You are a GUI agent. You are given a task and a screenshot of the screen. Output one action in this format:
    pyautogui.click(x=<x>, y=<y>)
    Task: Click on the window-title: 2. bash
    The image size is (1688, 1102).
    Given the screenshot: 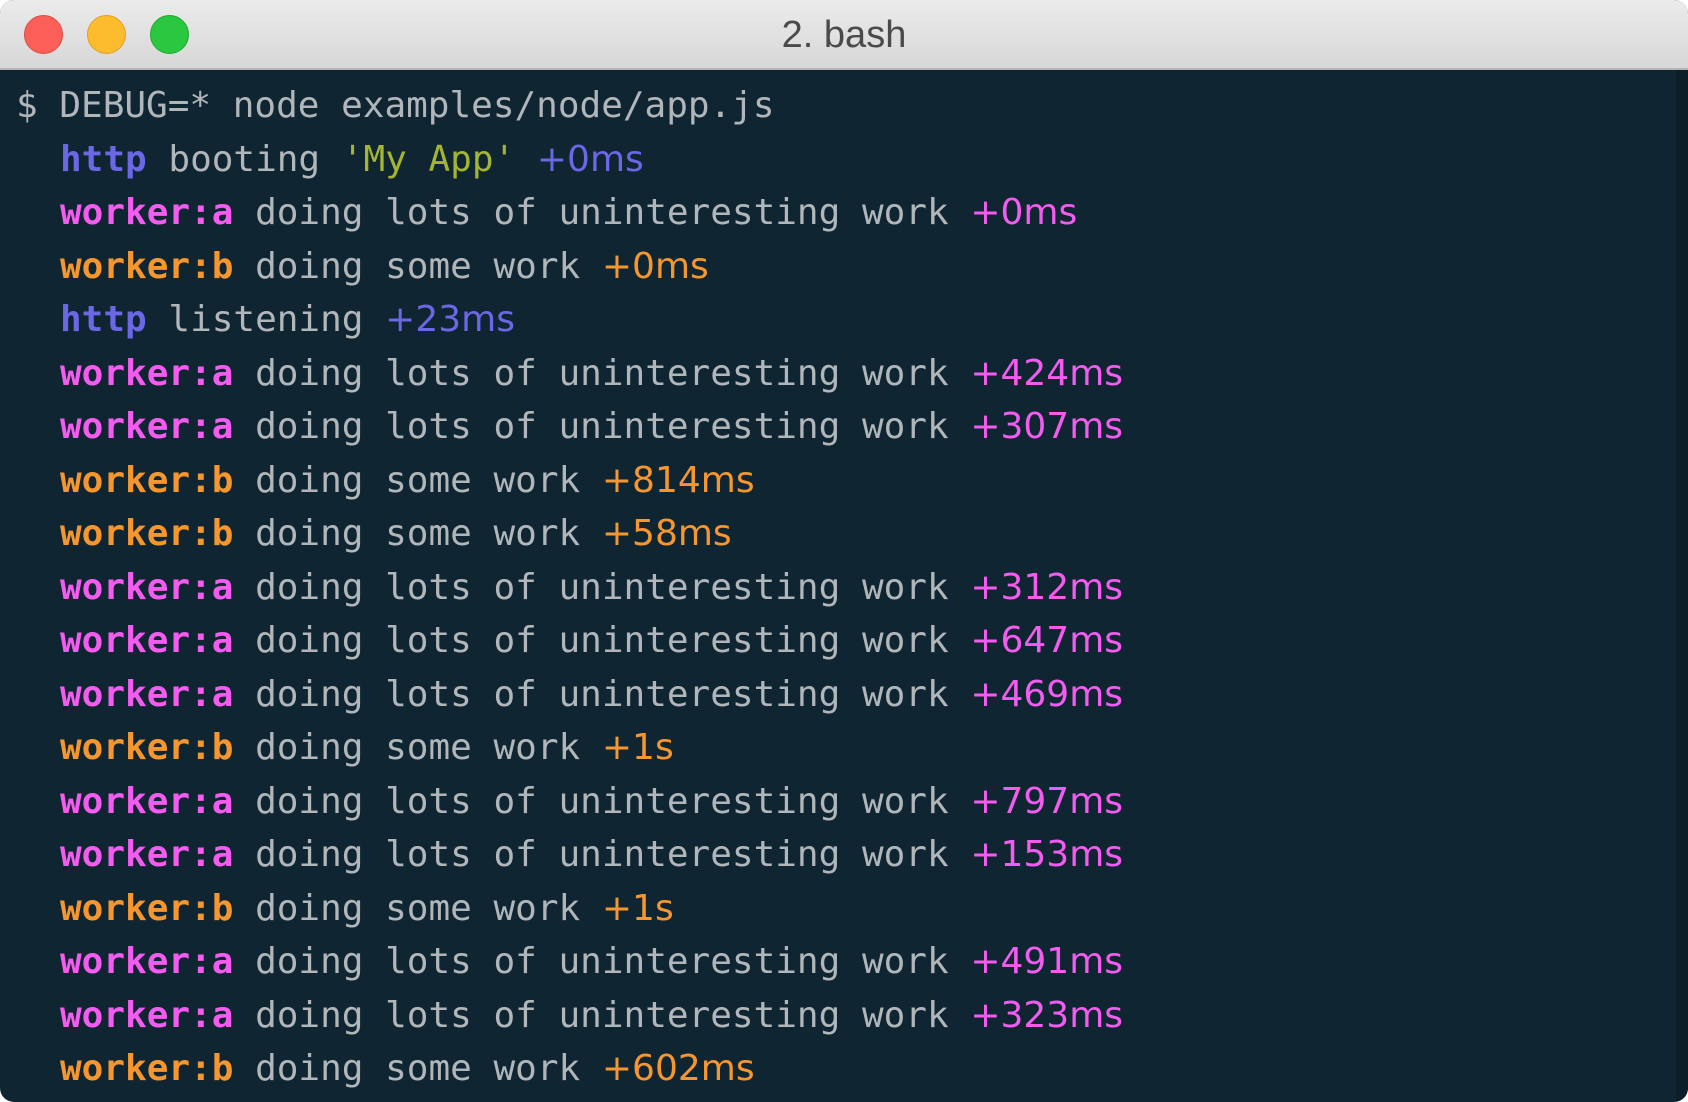 What is the action you would take?
    pyautogui.click(x=844, y=35)
    